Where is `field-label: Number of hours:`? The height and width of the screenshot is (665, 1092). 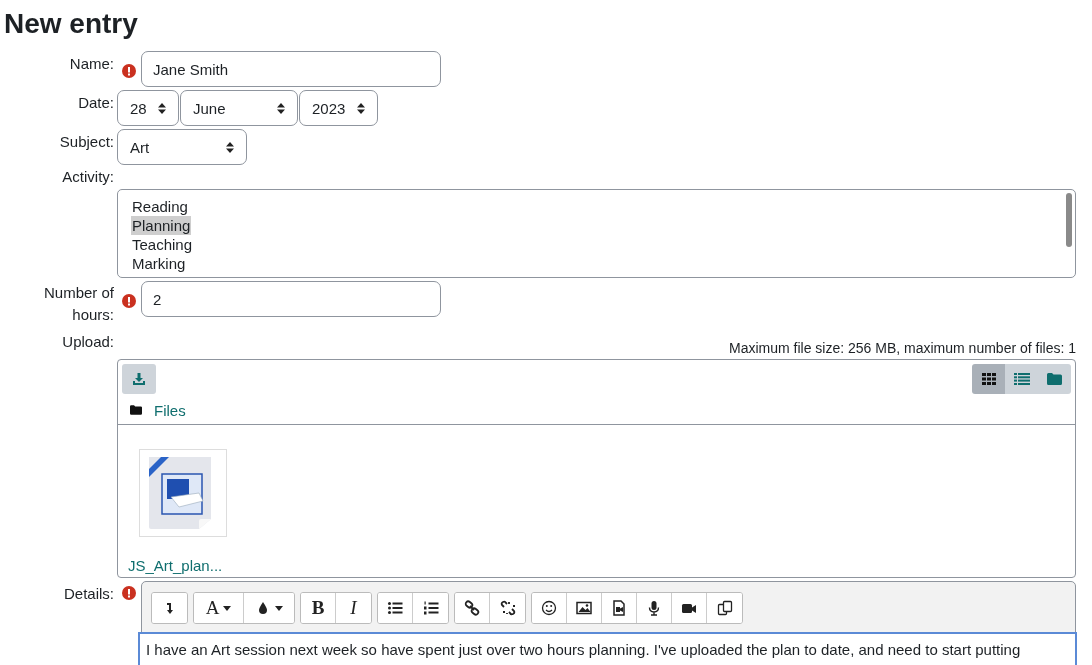
field-label: Number of hours: is located at coordinates (78, 304).